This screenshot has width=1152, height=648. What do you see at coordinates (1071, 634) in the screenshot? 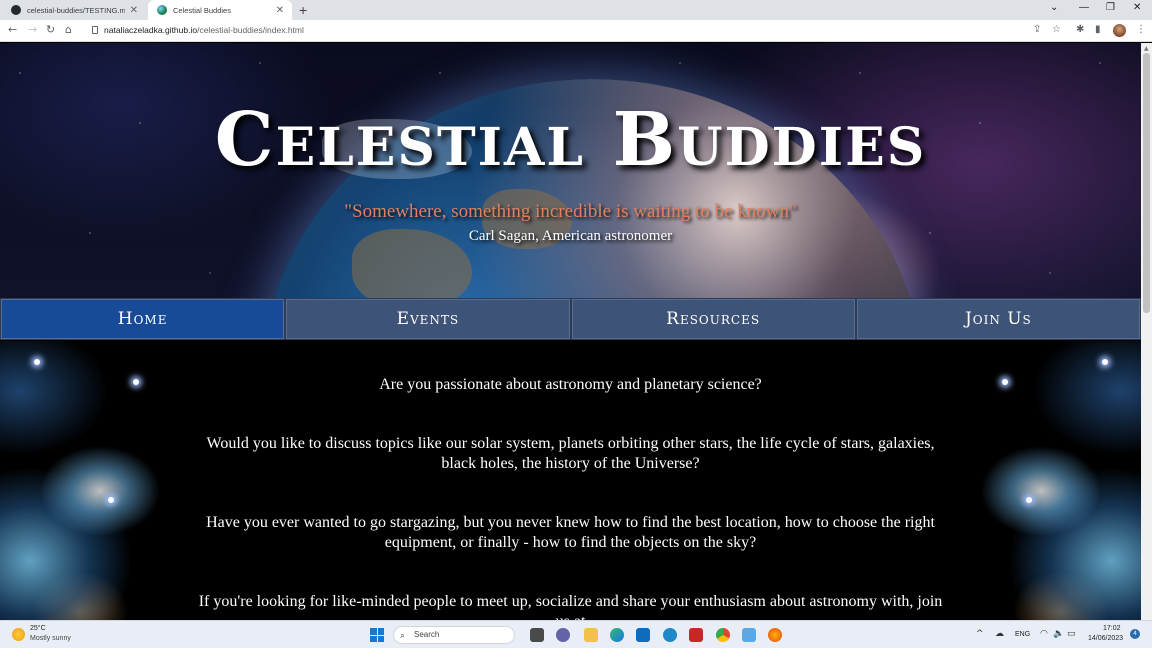
I see `battery-icon: ▭` at bounding box center [1071, 634].